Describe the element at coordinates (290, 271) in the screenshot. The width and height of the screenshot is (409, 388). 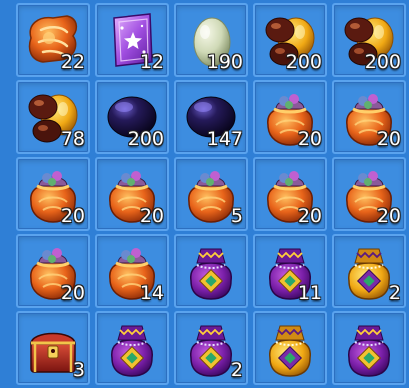
I see `inventory-slot: 11` at that location.